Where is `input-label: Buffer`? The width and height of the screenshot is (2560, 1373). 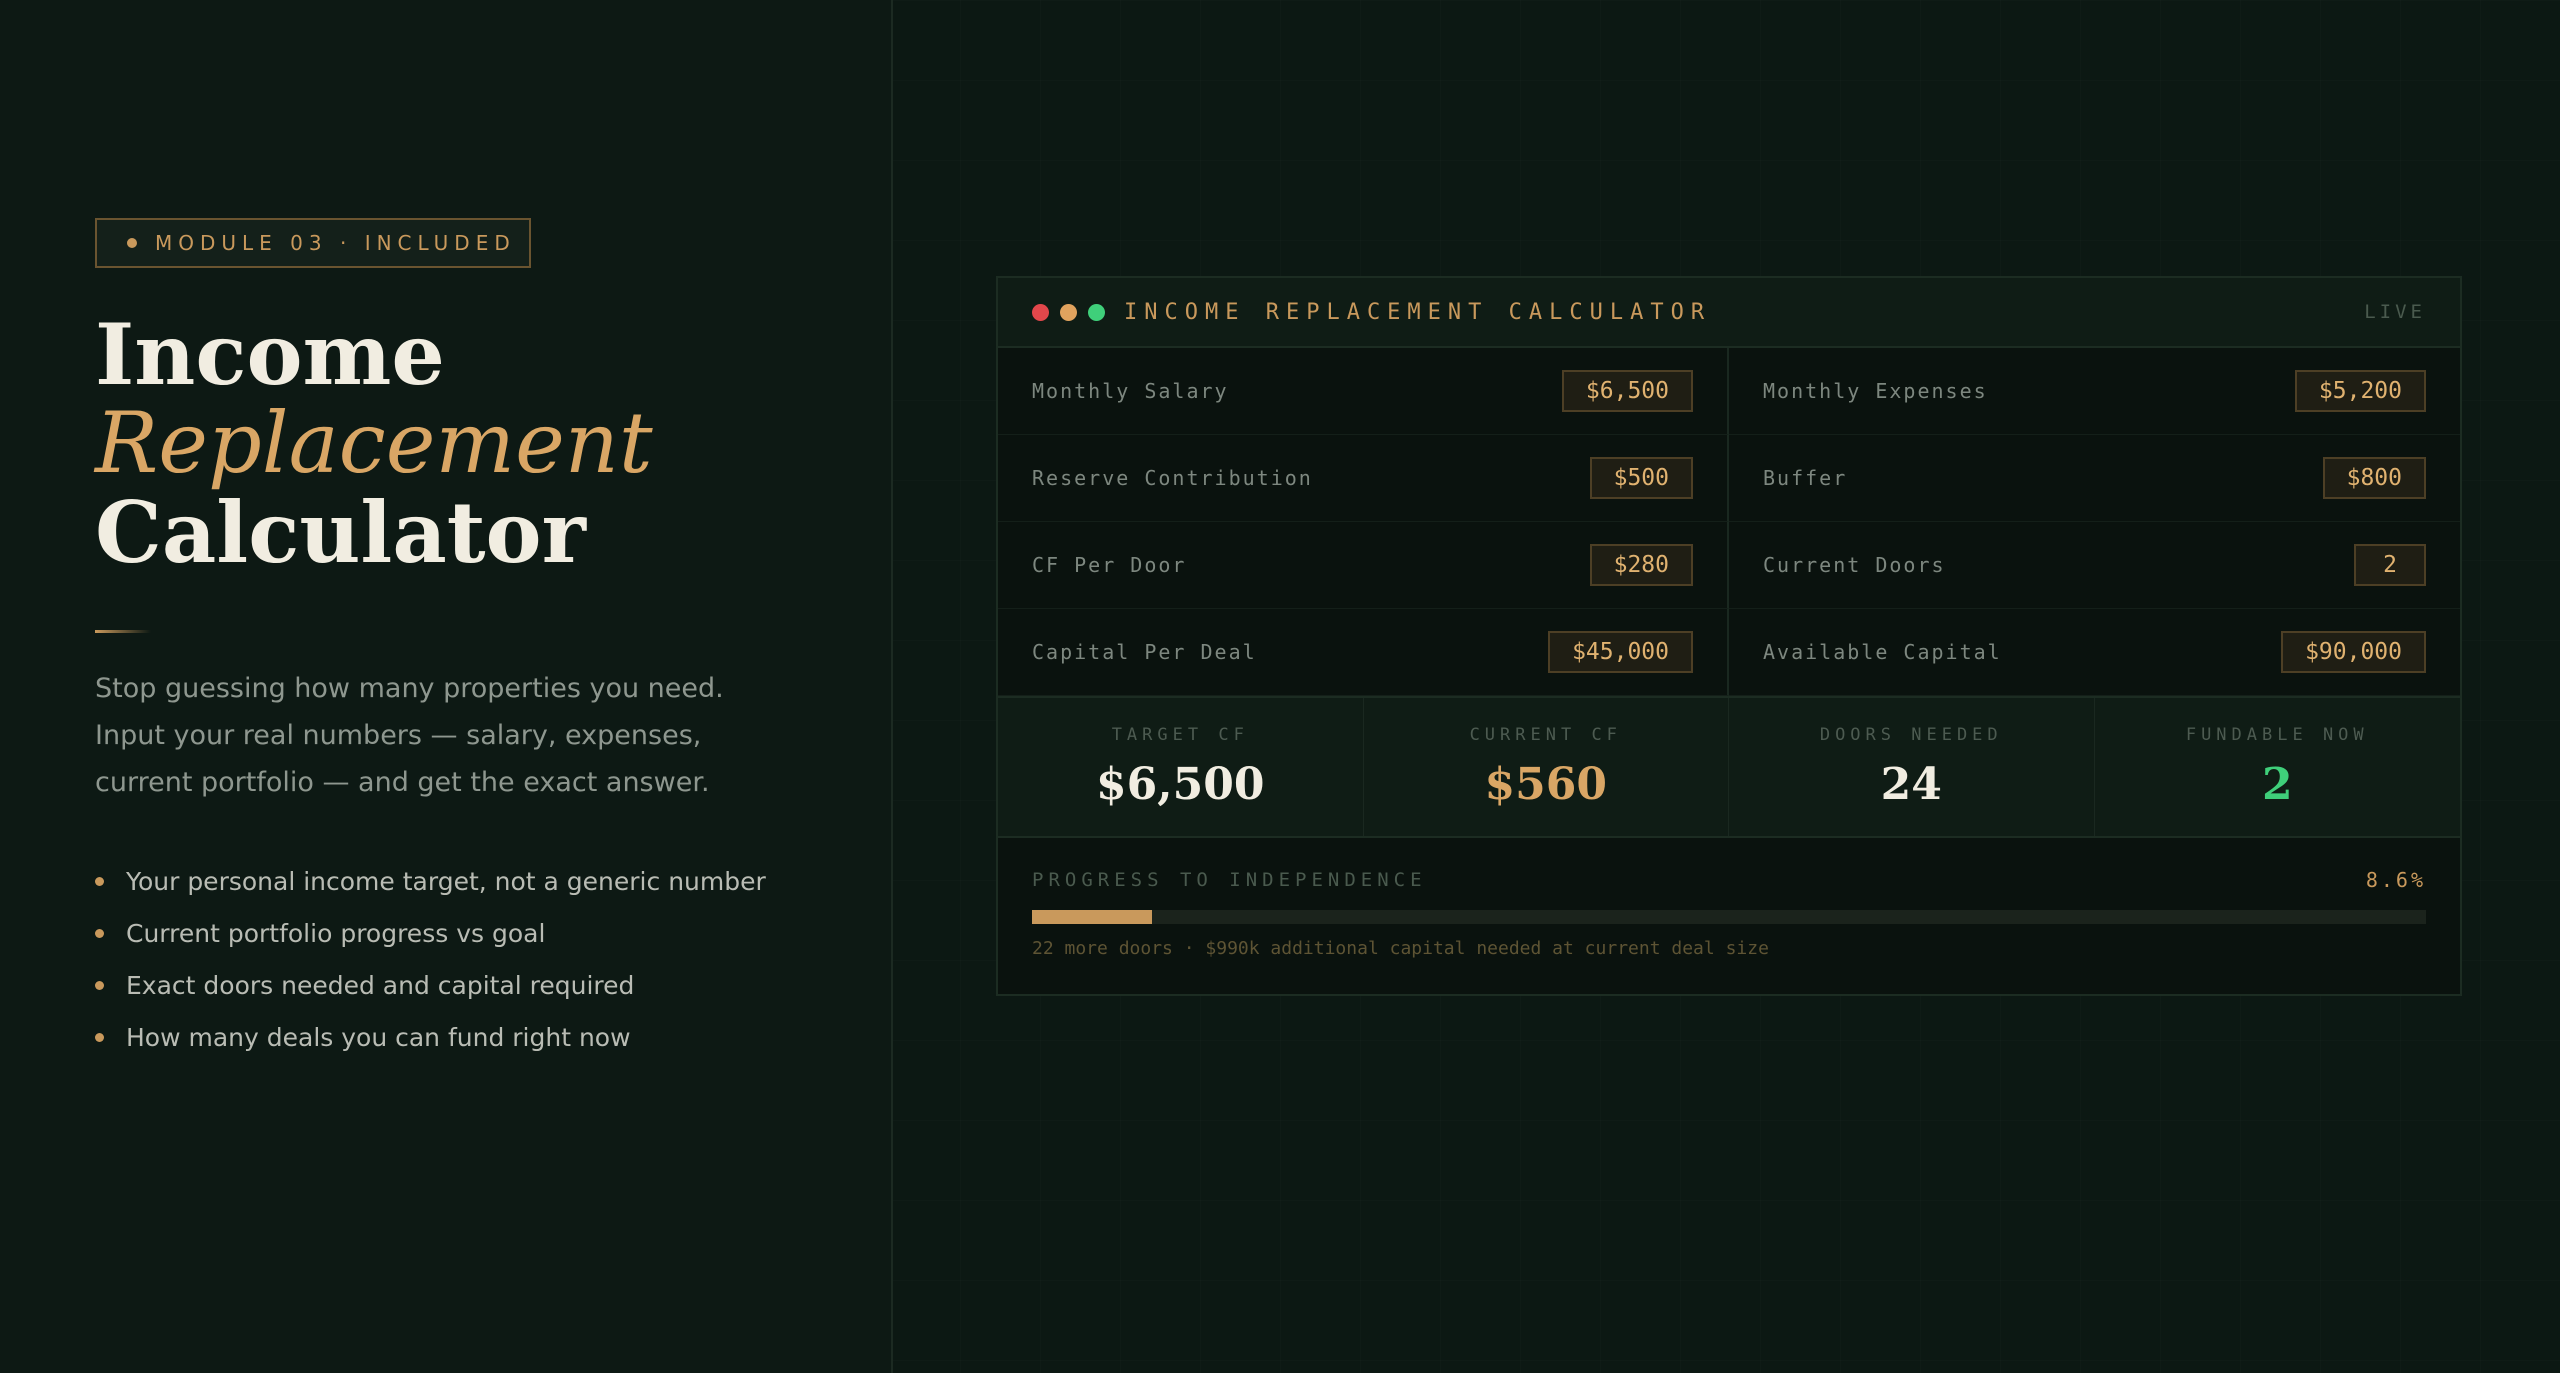 input-label: Buffer is located at coordinates (1805, 478).